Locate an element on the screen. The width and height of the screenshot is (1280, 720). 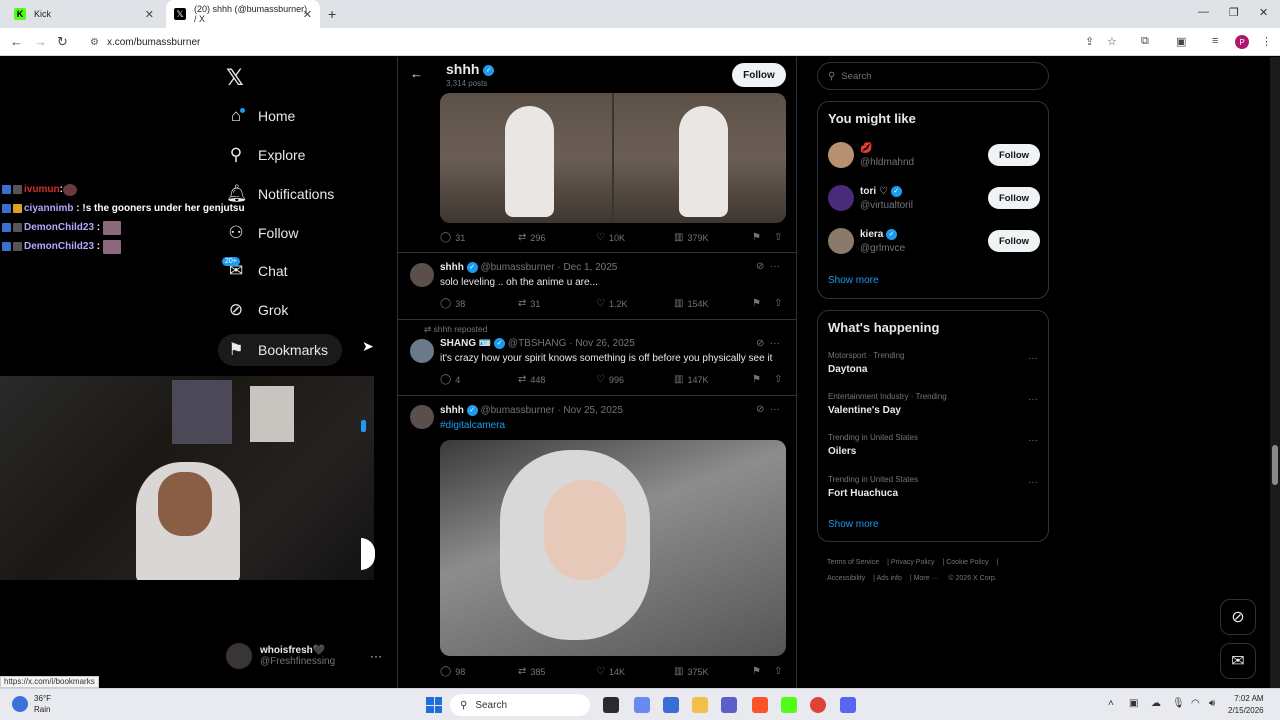
account-switcher: whoisfresh🖤 @Freshfinessing ··· is located at coordinates (304, 656).